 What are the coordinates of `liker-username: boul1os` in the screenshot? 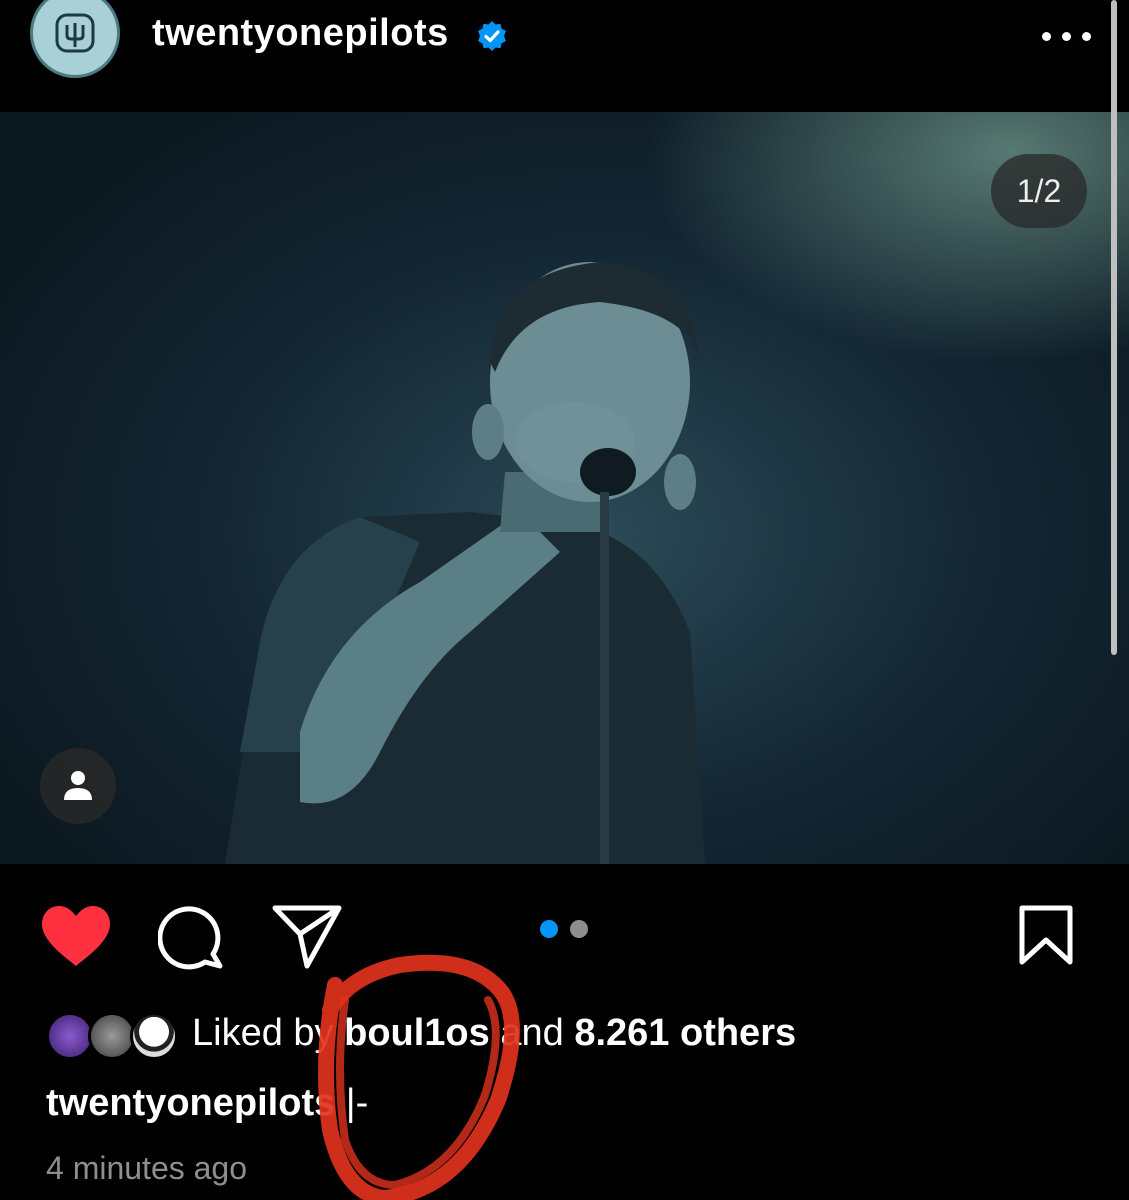 It's located at (417, 1033).